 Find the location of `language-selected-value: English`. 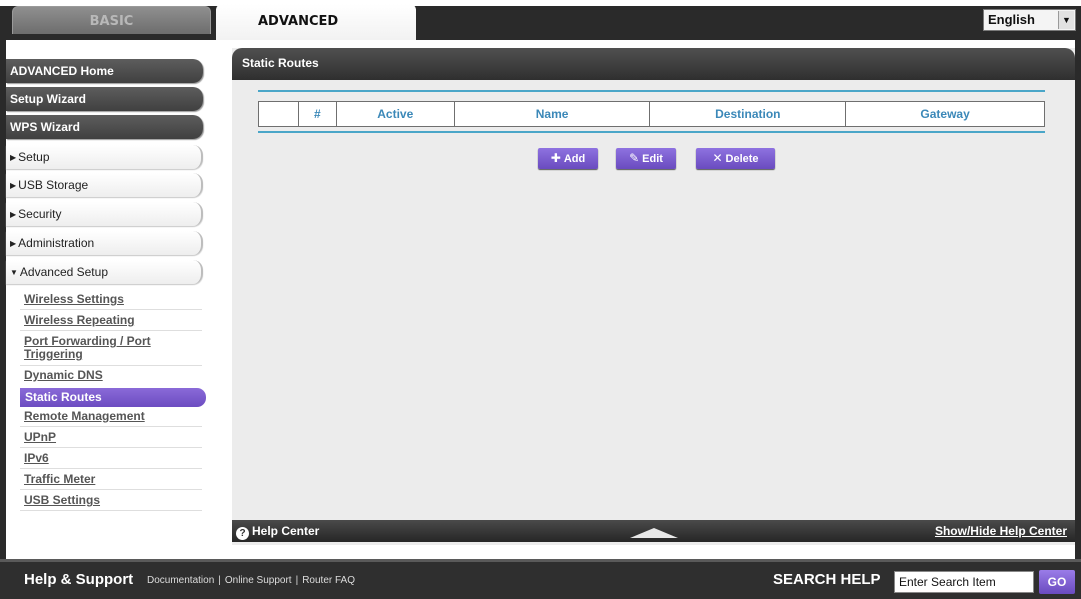

language-selected-value: English is located at coordinates (1011, 19).